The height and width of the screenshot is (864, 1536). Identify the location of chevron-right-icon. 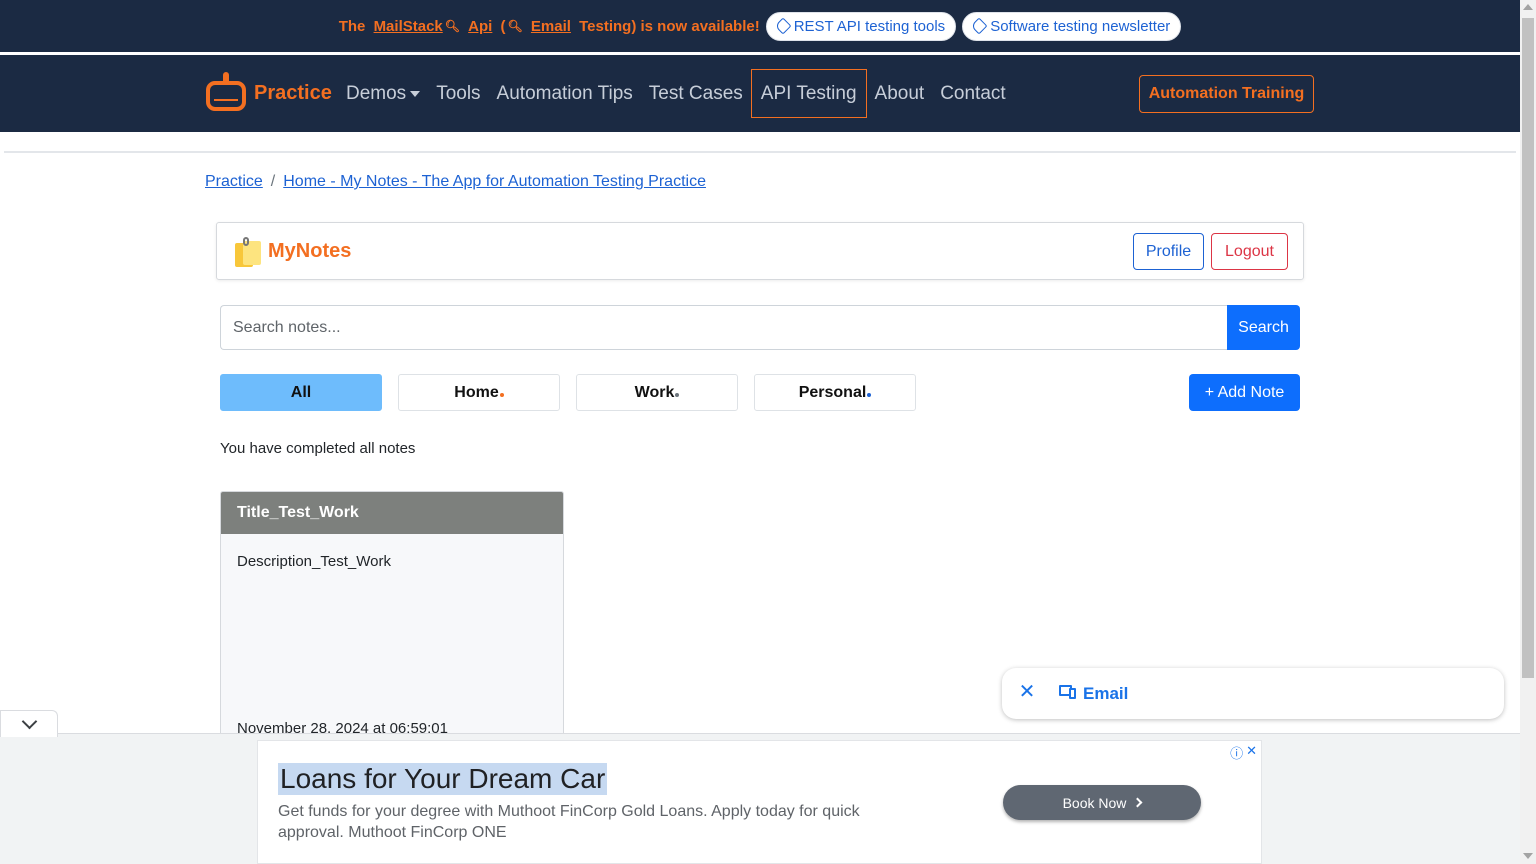
(1137, 802).